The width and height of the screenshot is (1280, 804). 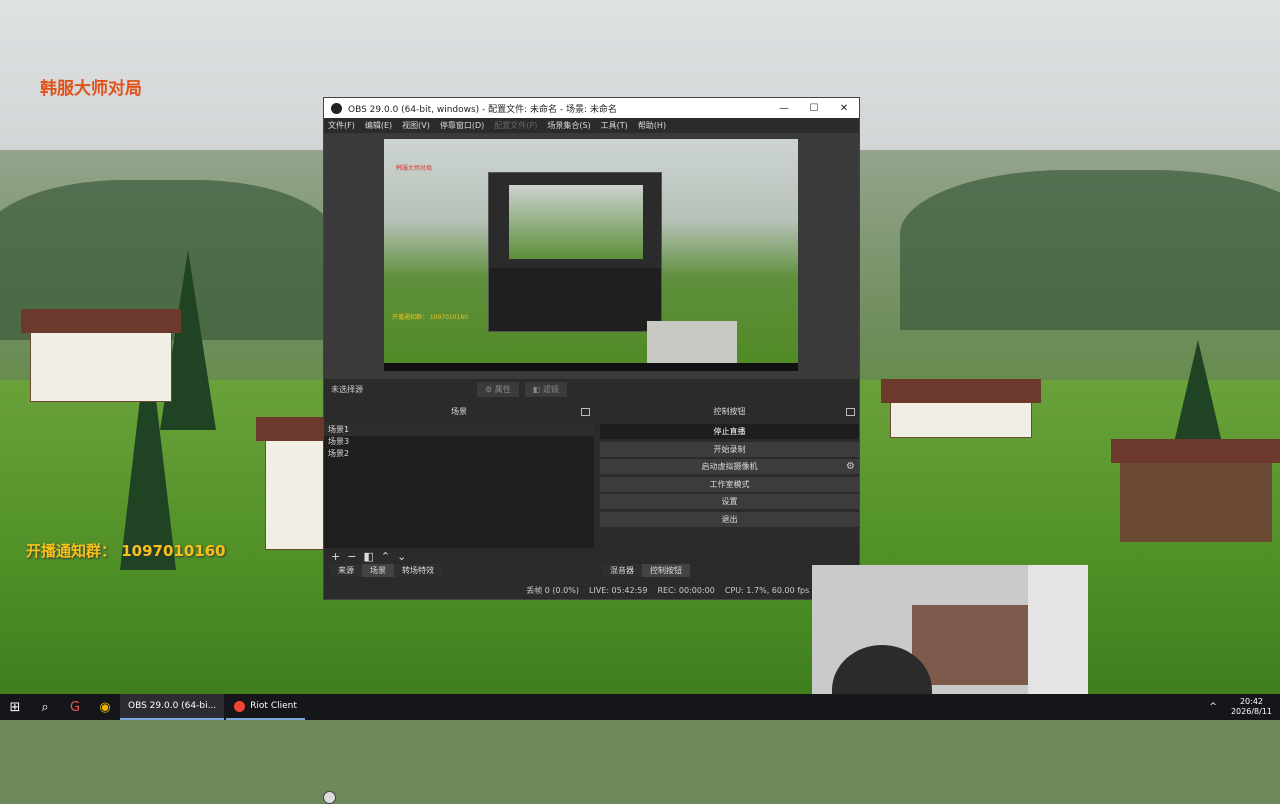 I want to click on properties-button: ⚙ 属性, so click(x=498, y=389).